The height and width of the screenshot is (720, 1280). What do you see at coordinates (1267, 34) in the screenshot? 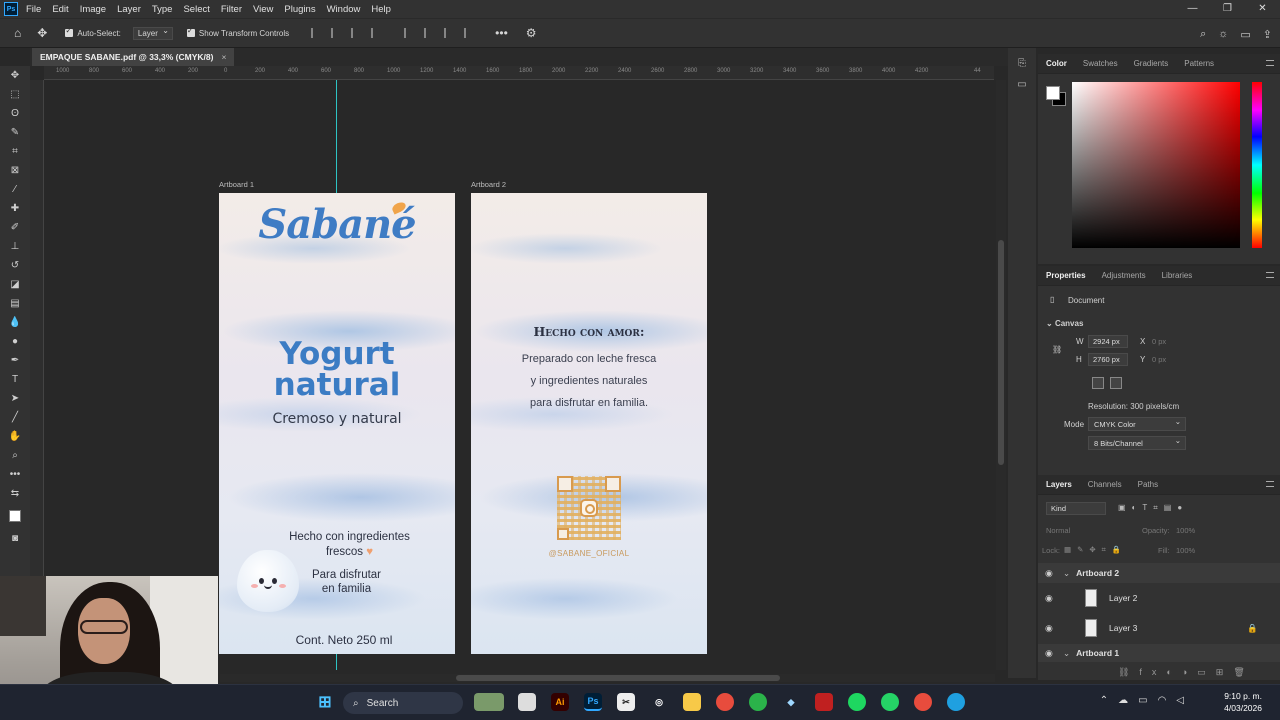
I see `share-icon: ⇪` at bounding box center [1267, 34].